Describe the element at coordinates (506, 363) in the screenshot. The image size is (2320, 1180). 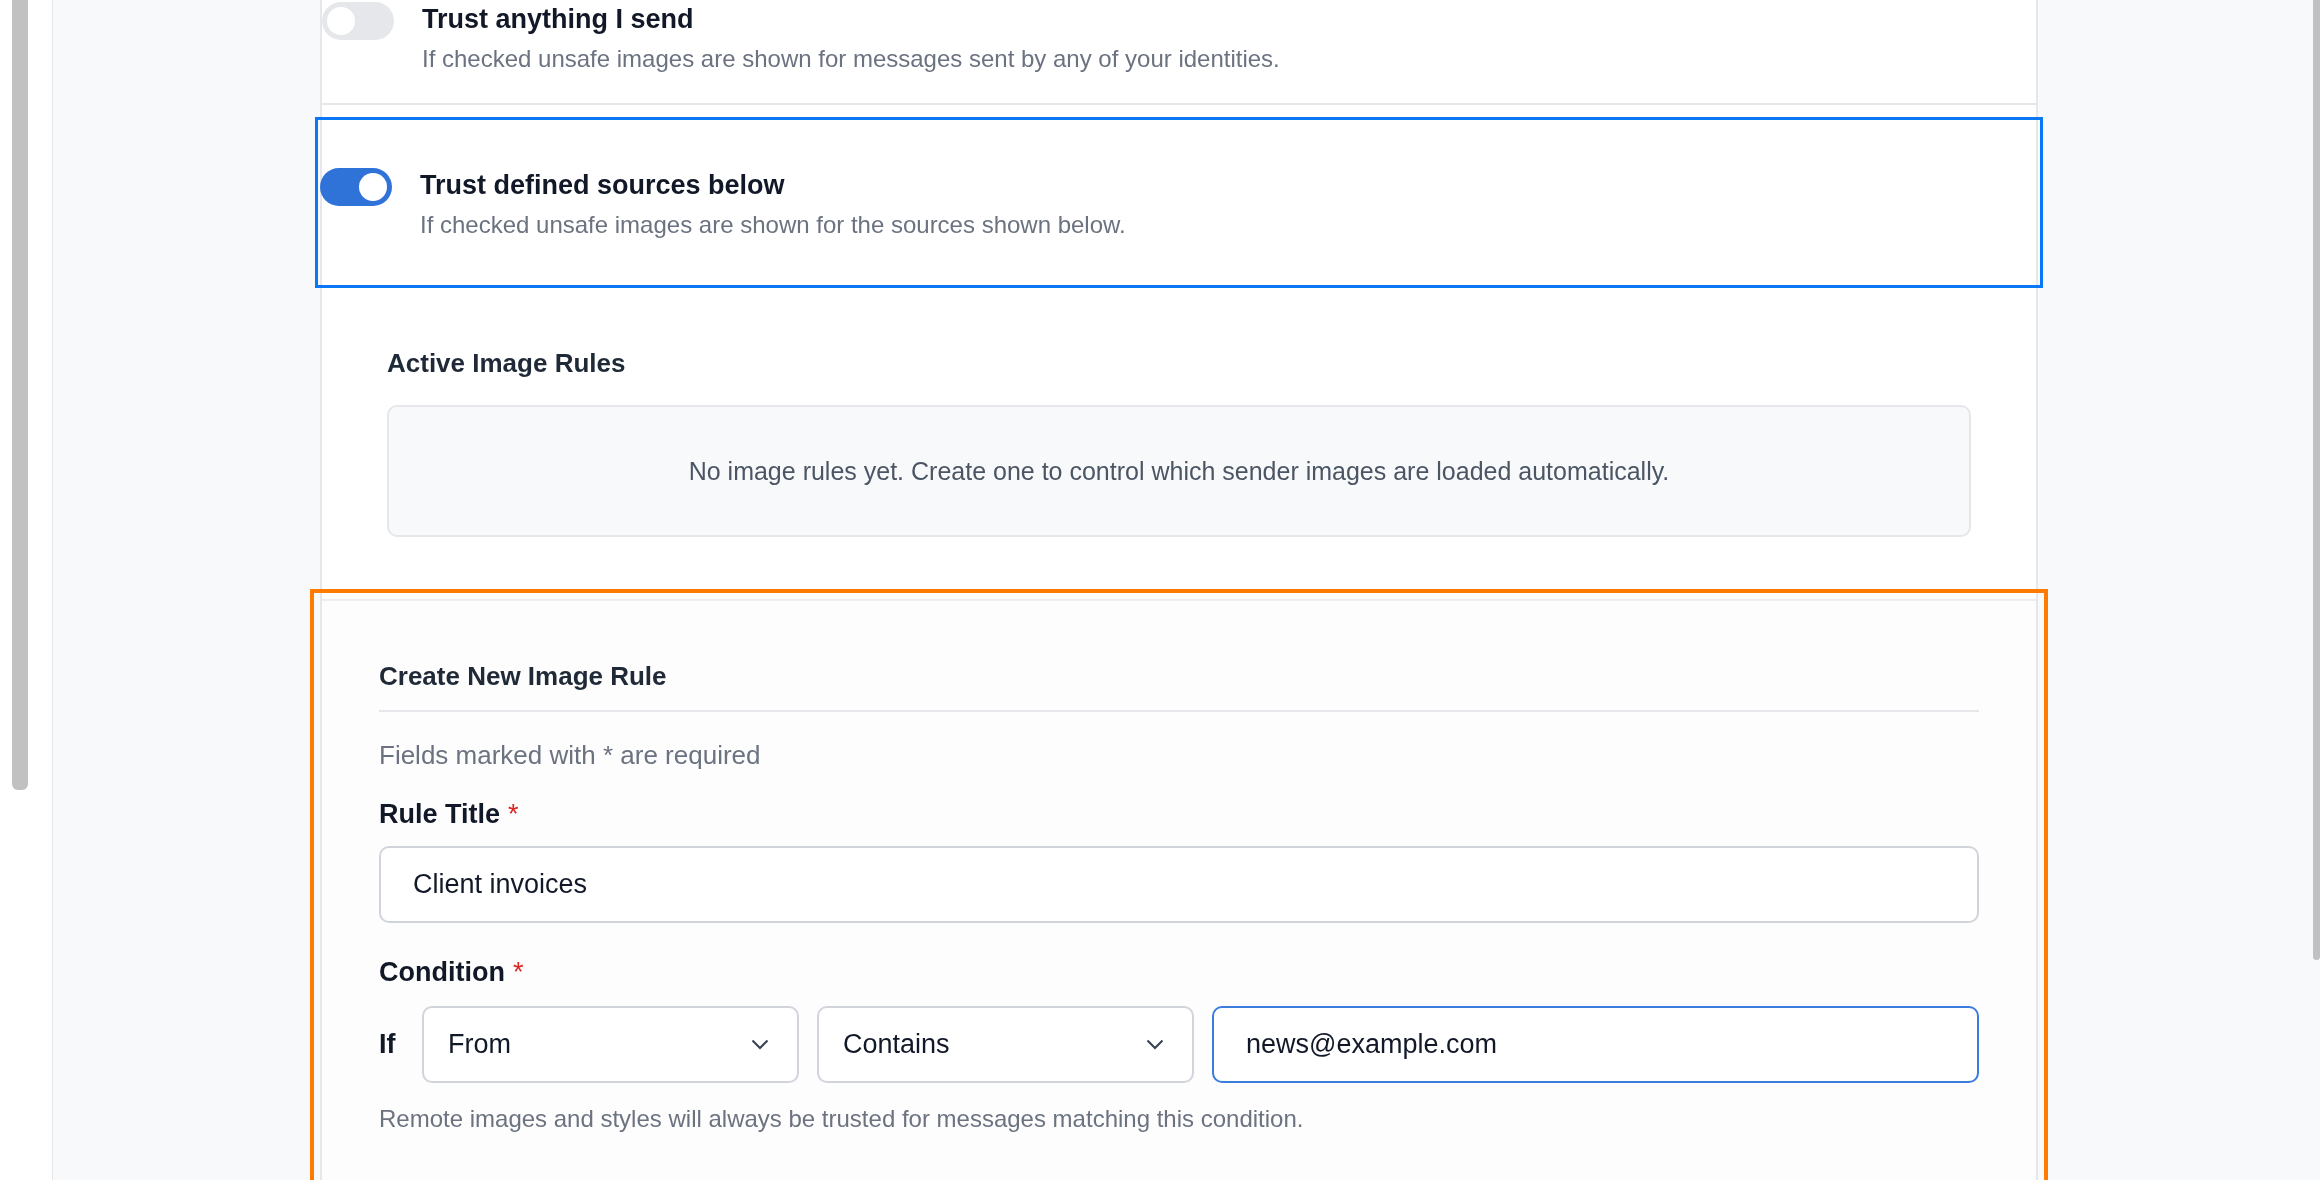
I see `section-heading: Active Image Rules` at that location.